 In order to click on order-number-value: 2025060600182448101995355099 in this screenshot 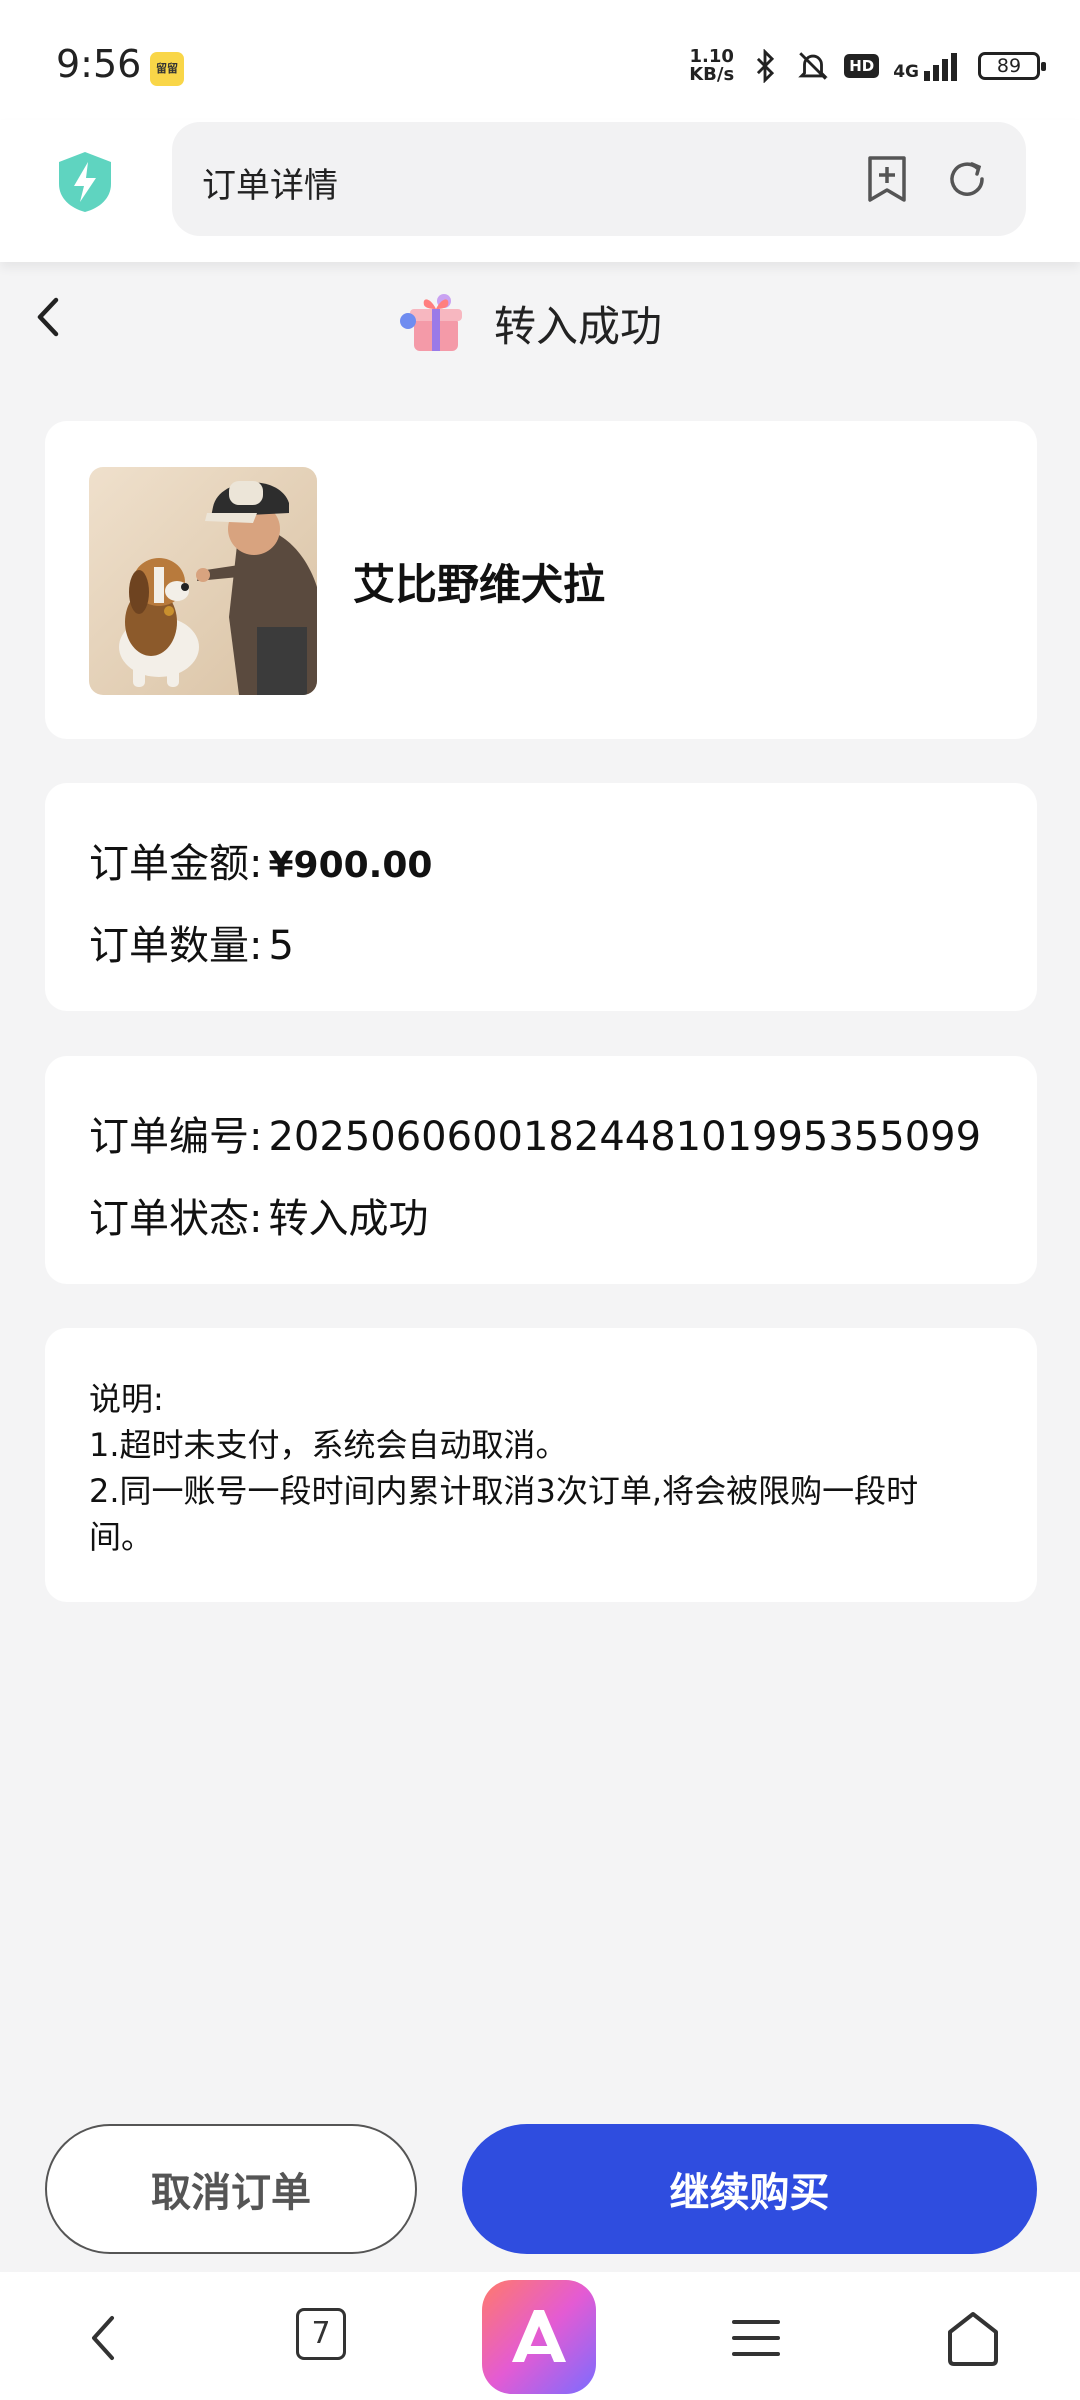, I will do `click(624, 1137)`.